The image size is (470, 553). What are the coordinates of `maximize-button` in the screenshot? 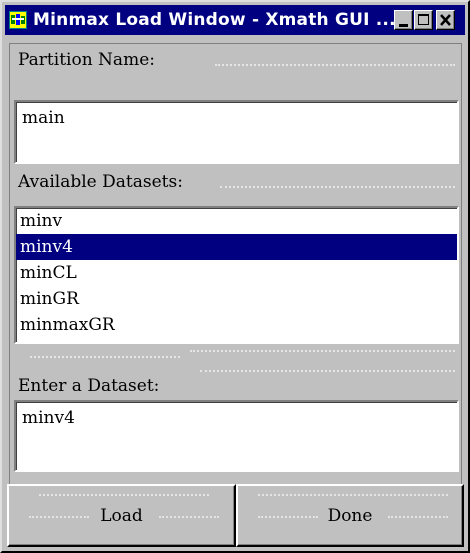 It's located at (423, 20).